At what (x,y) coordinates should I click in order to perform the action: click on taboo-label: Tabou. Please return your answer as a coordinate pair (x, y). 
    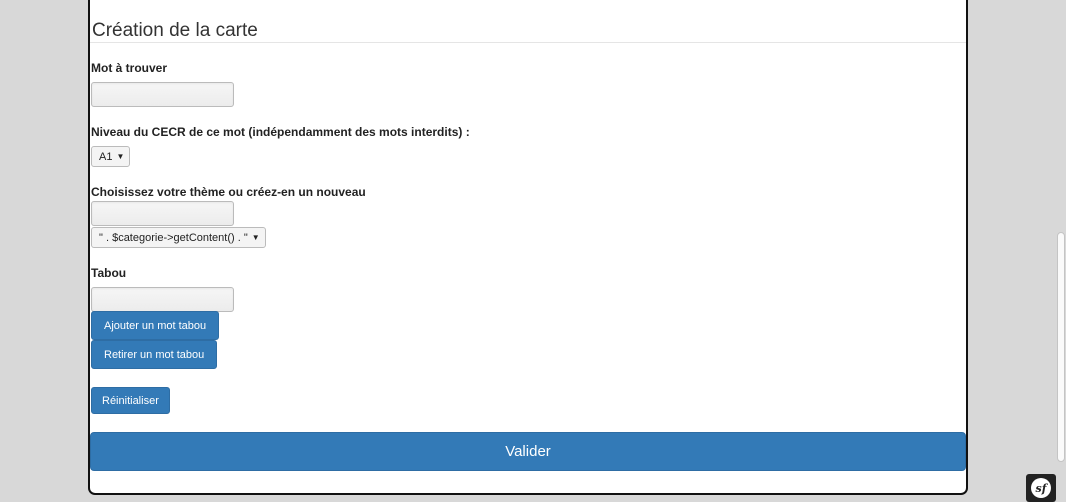
    Looking at the image, I should click on (109, 273).